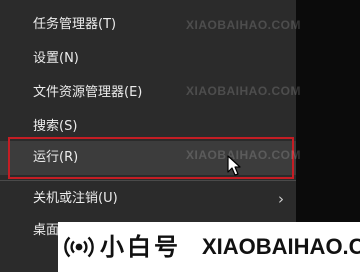 The height and width of the screenshot is (272, 360). I want to click on menu-item-label: 桌面, so click(46, 230).